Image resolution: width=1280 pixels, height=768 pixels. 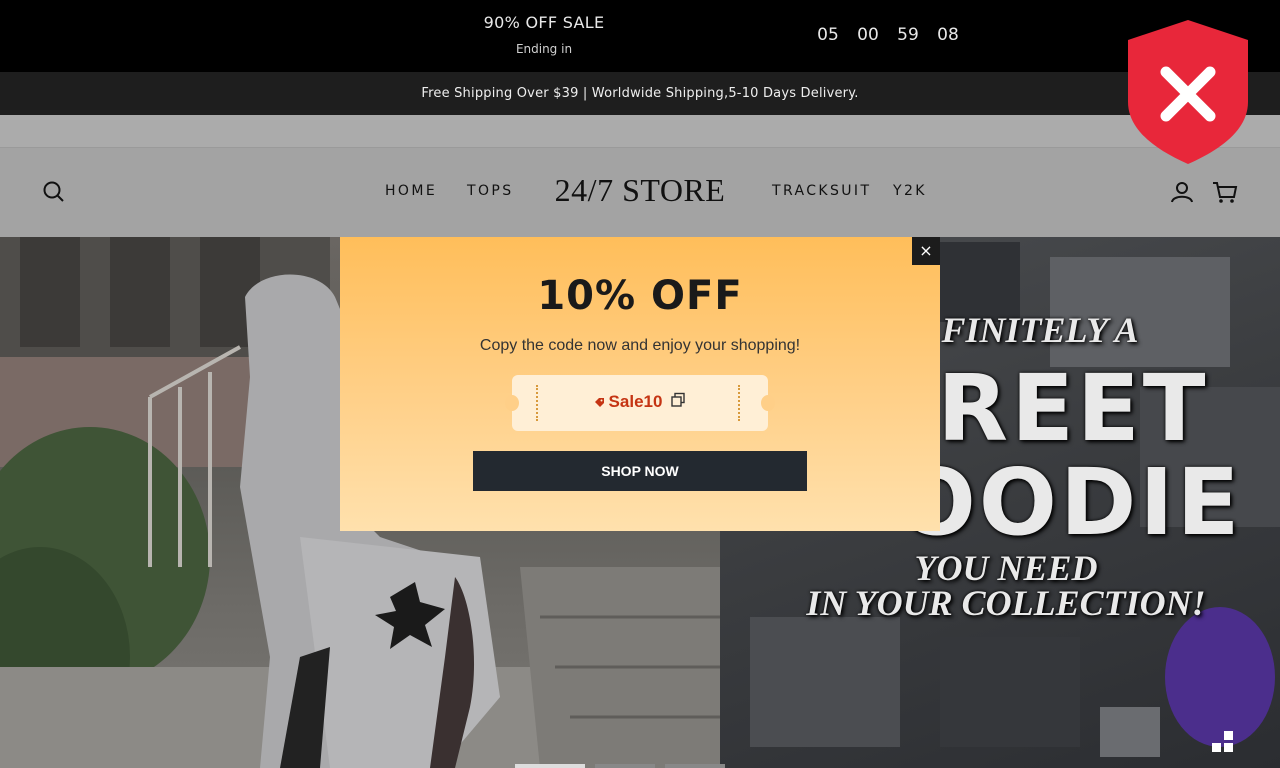 I want to click on carousel-indicators, so click(x=620, y=766).